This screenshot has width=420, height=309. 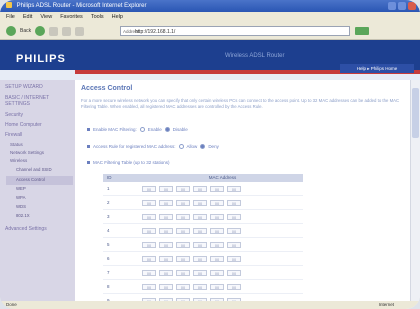 What do you see at coordinates (97, 17) in the screenshot?
I see `menu-tools: Tools` at bounding box center [97, 17].